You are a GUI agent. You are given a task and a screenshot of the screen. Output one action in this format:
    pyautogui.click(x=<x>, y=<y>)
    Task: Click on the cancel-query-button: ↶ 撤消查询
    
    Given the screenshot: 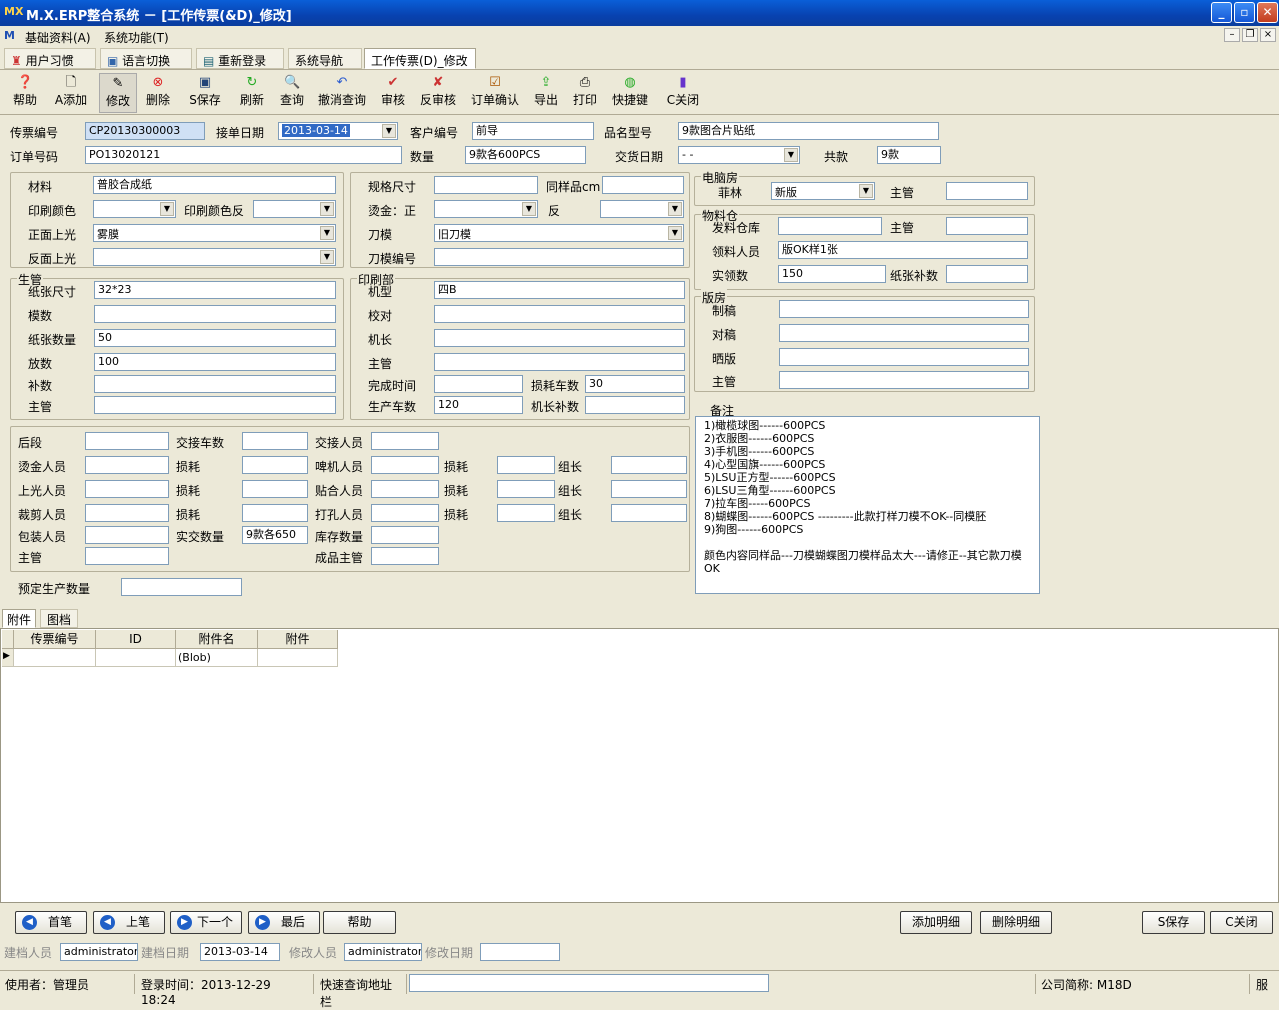 What is the action you would take?
    pyautogui.click(x=342, y=93)
    